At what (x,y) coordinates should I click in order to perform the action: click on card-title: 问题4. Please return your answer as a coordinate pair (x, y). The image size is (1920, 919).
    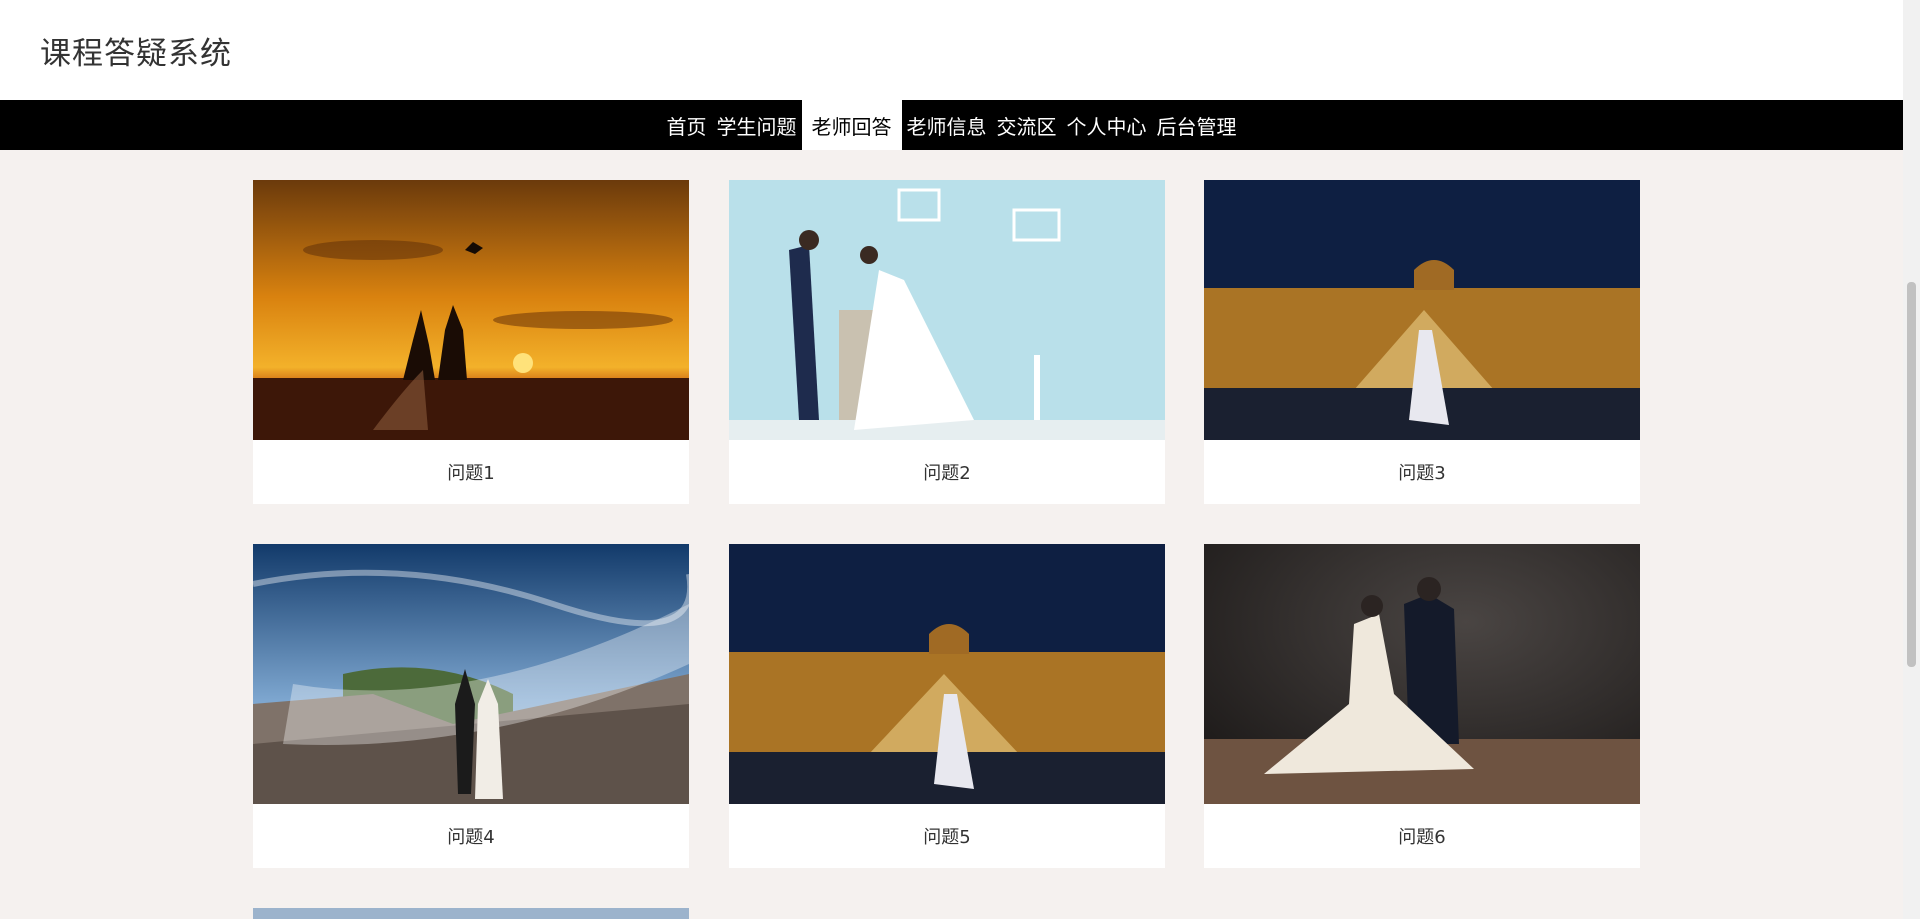
    Looking at the image, I should click on (471, 836).